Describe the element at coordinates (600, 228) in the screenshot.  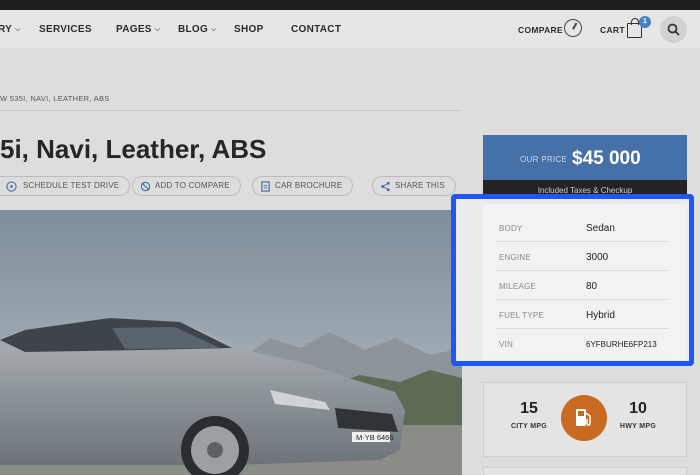
I see `spec-value: Sedan` at that location.